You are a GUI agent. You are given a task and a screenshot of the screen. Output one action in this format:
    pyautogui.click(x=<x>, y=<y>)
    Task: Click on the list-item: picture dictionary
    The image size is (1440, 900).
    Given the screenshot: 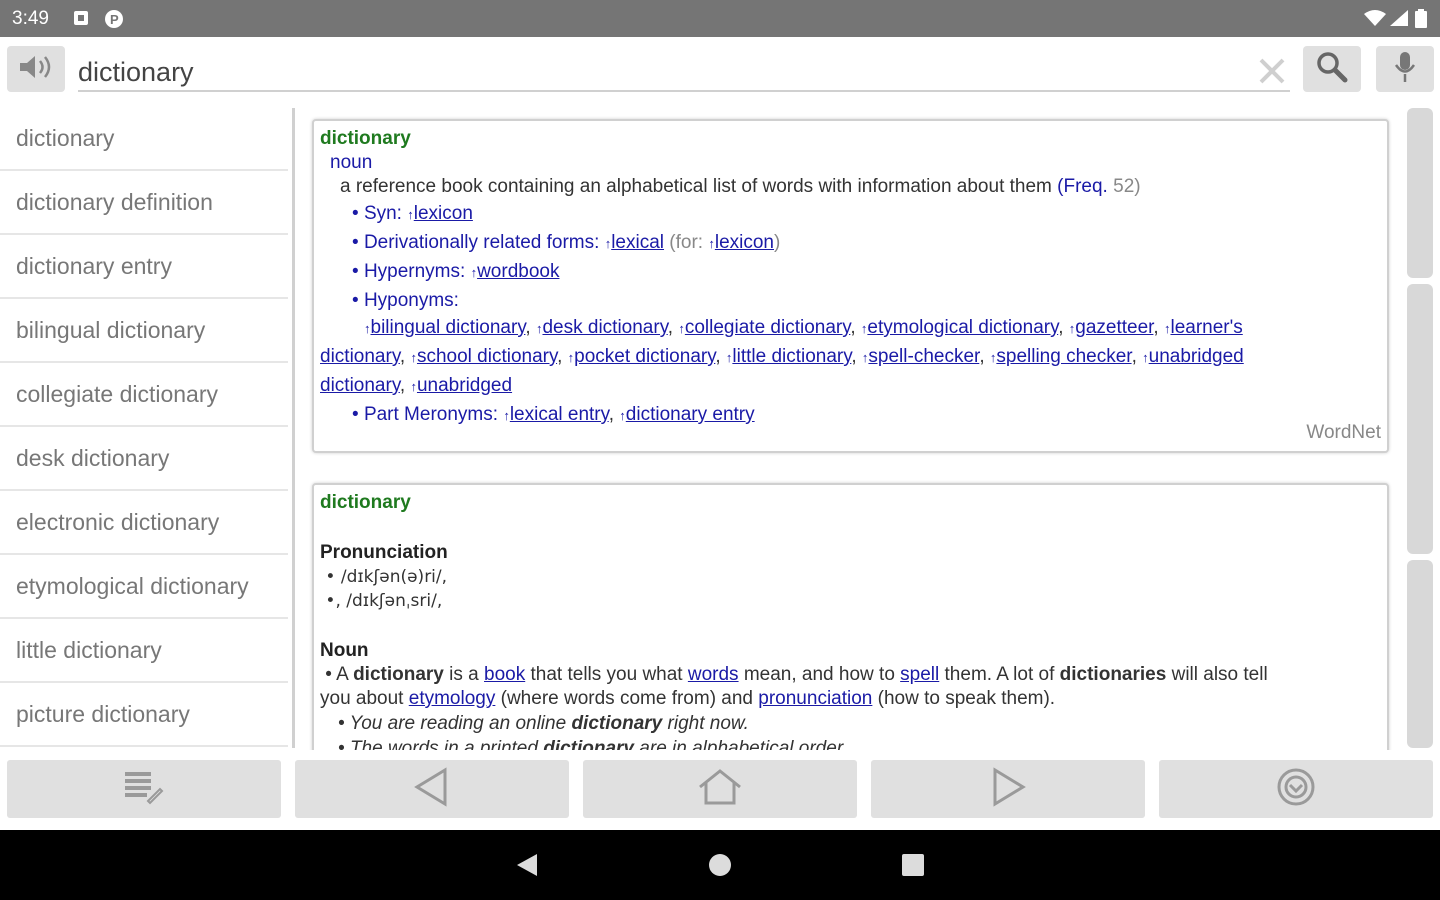 What is the action you would take?
    pyautogui.click(x=144, y=715)
    